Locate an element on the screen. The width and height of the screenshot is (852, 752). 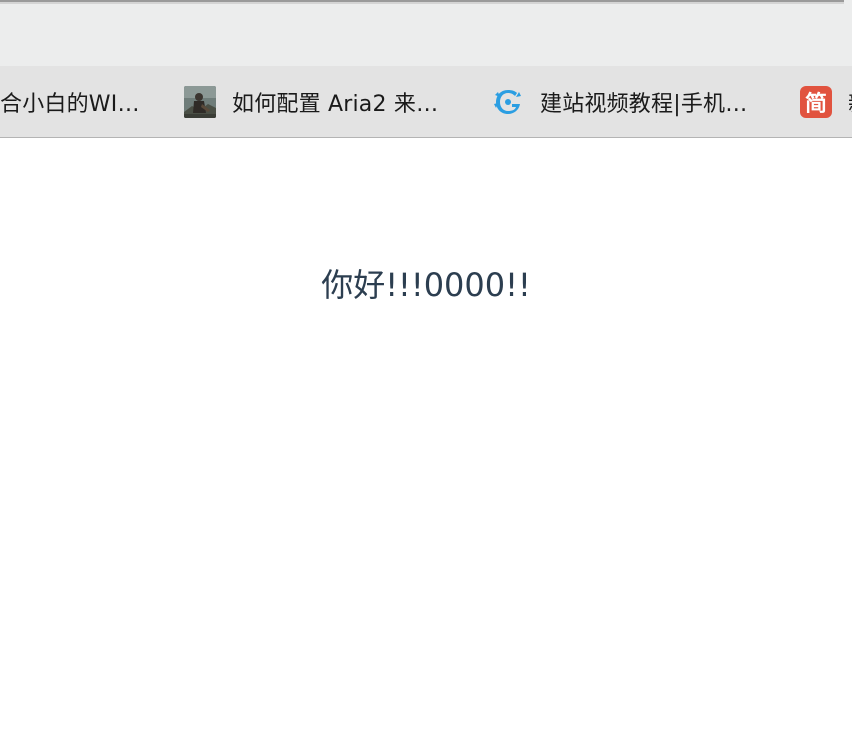
bookmark-label: 新 is located at coordinates (850, 102).